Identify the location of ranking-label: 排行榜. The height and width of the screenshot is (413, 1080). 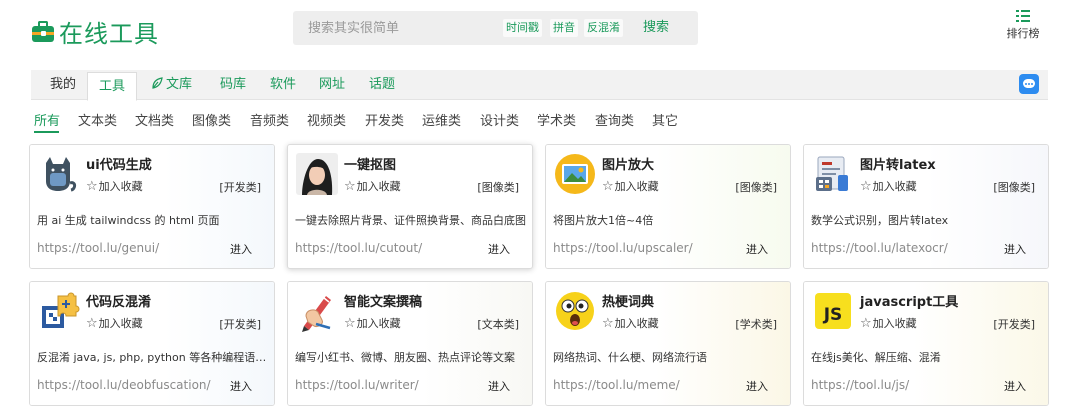
(1023, 33).